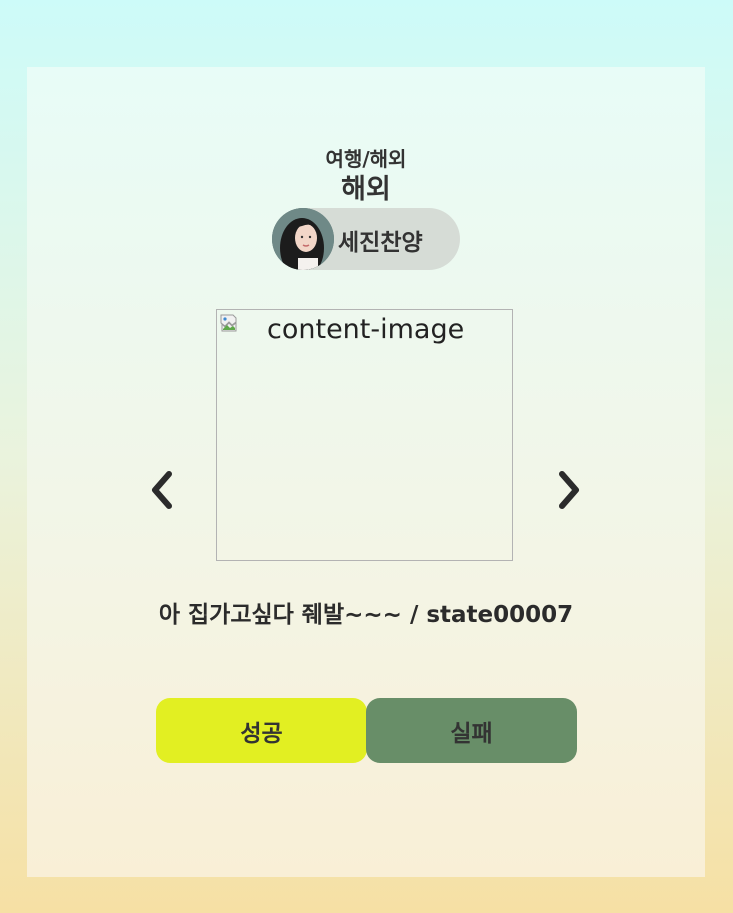 The height and width of the screenshot is (913, 733). What do you see at coordinates (380, 243) in the screenshot?
I see `username-label: 세진찬양` at bounding box center [380, 243].